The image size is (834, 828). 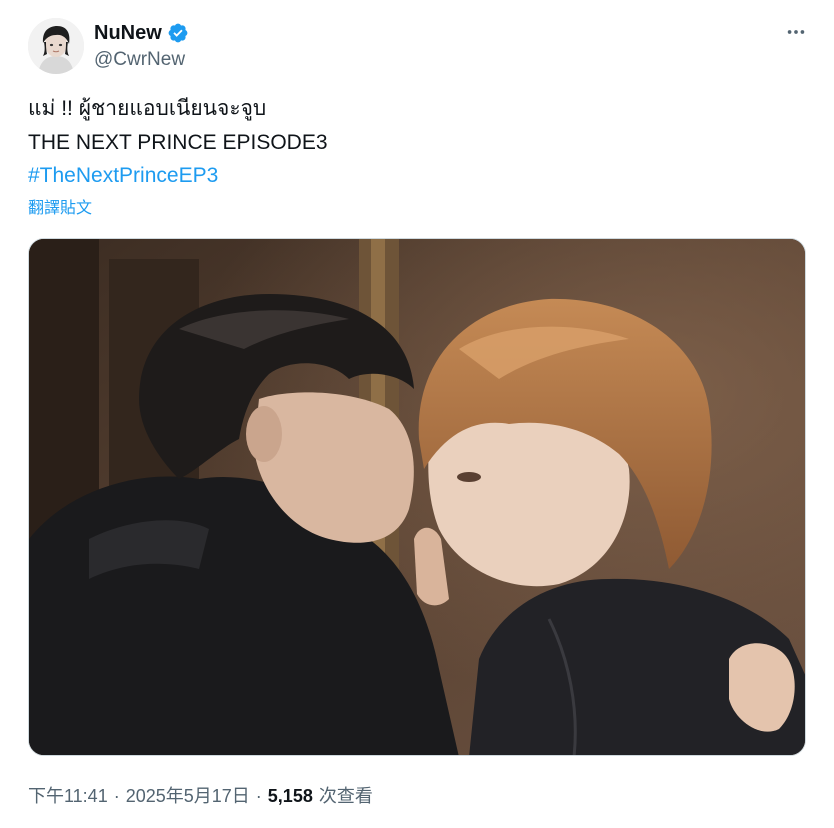 I want to click on tweet-date: 2025年5月17日, so click(x=188, y=796).